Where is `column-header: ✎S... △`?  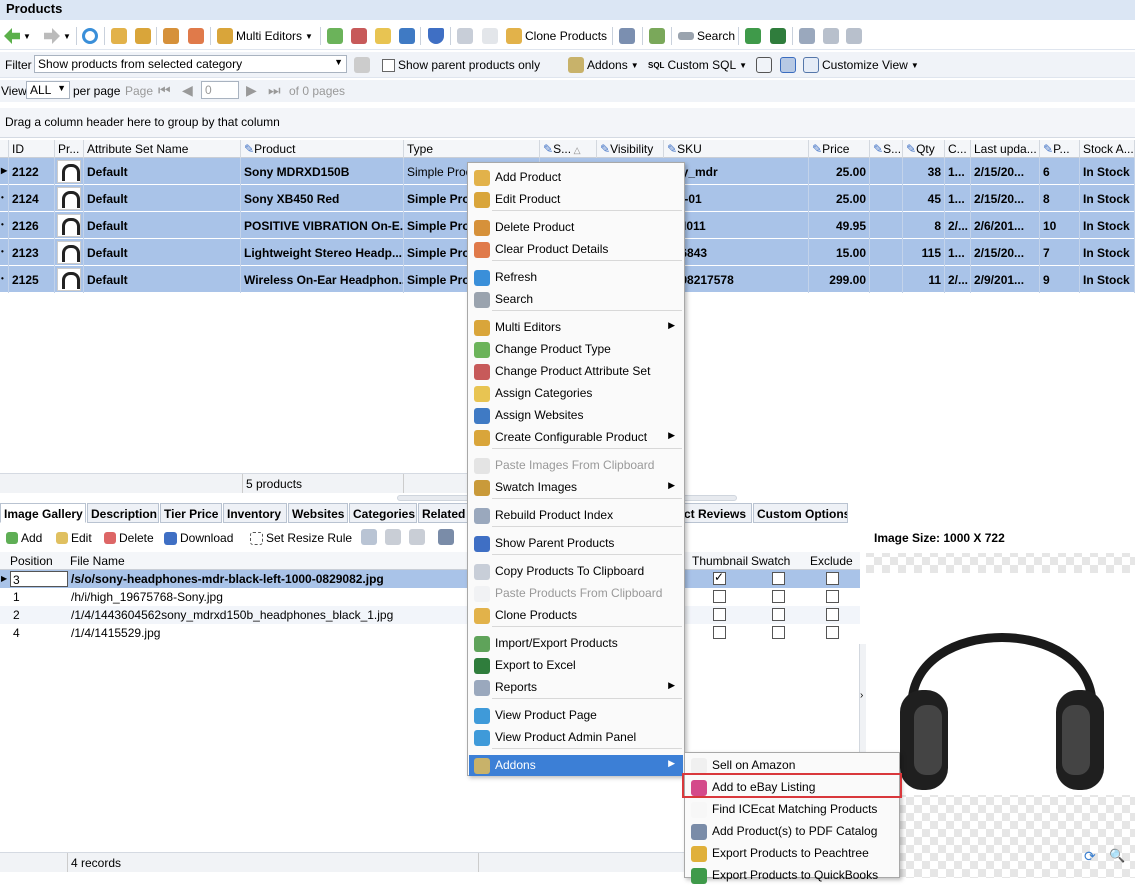 column-header: ✎S... △ is located at coordinates (568, 149).